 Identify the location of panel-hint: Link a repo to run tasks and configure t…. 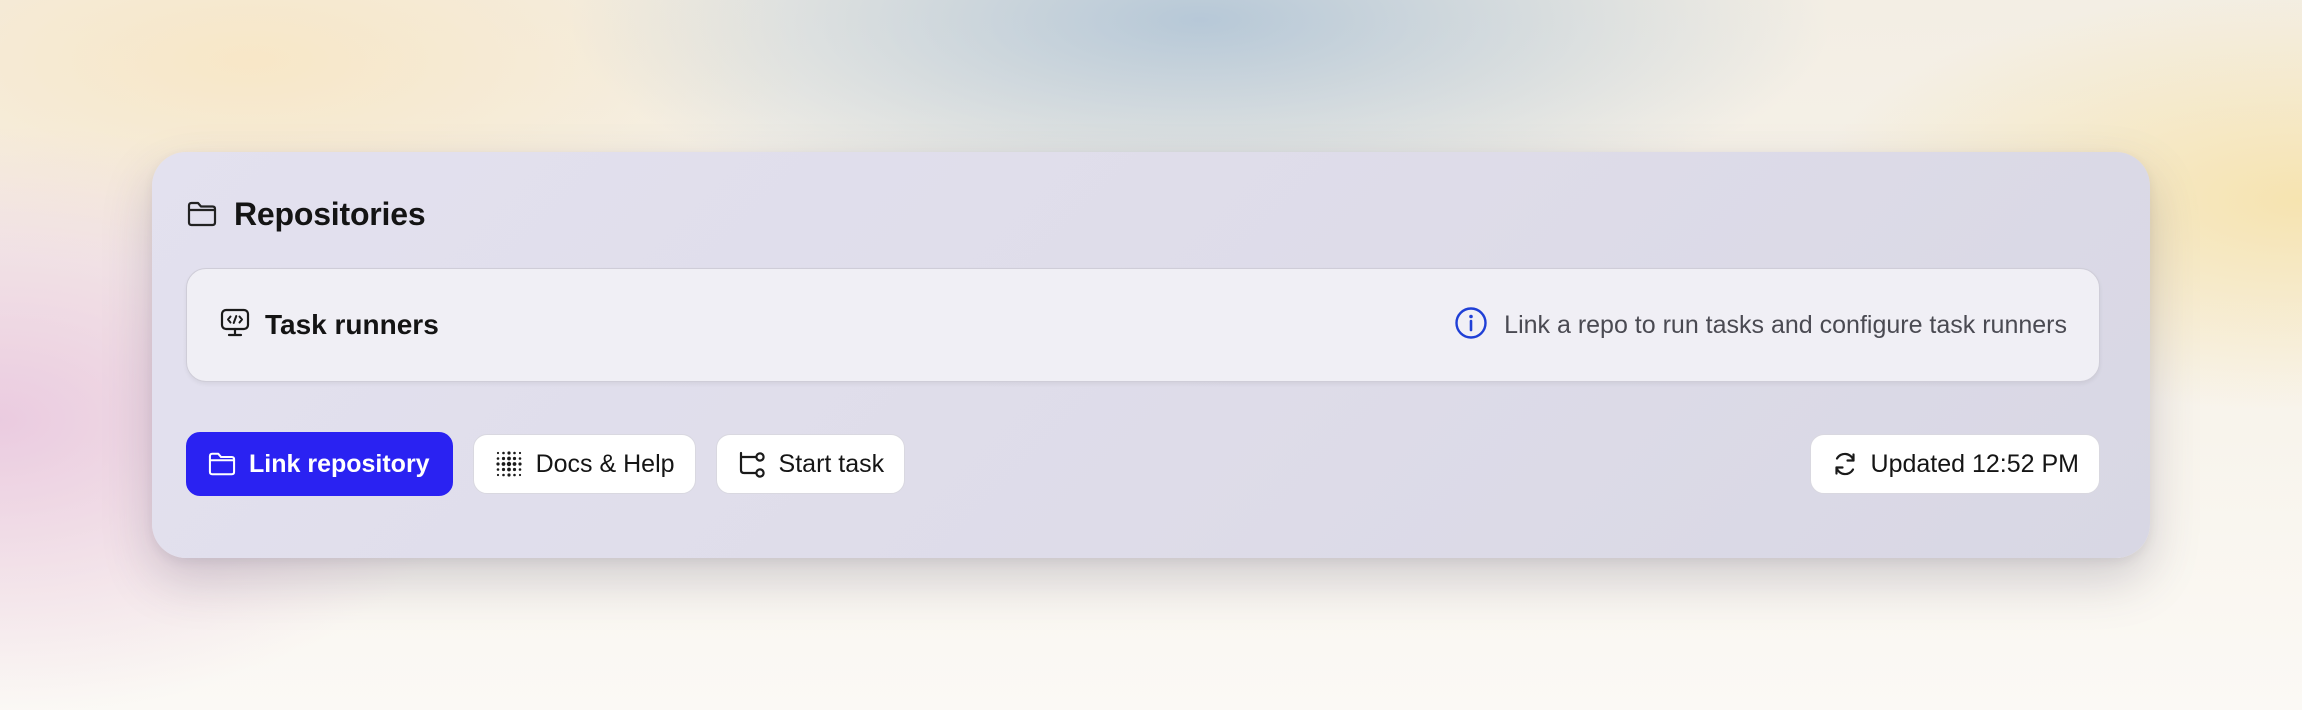
(1785, 324).